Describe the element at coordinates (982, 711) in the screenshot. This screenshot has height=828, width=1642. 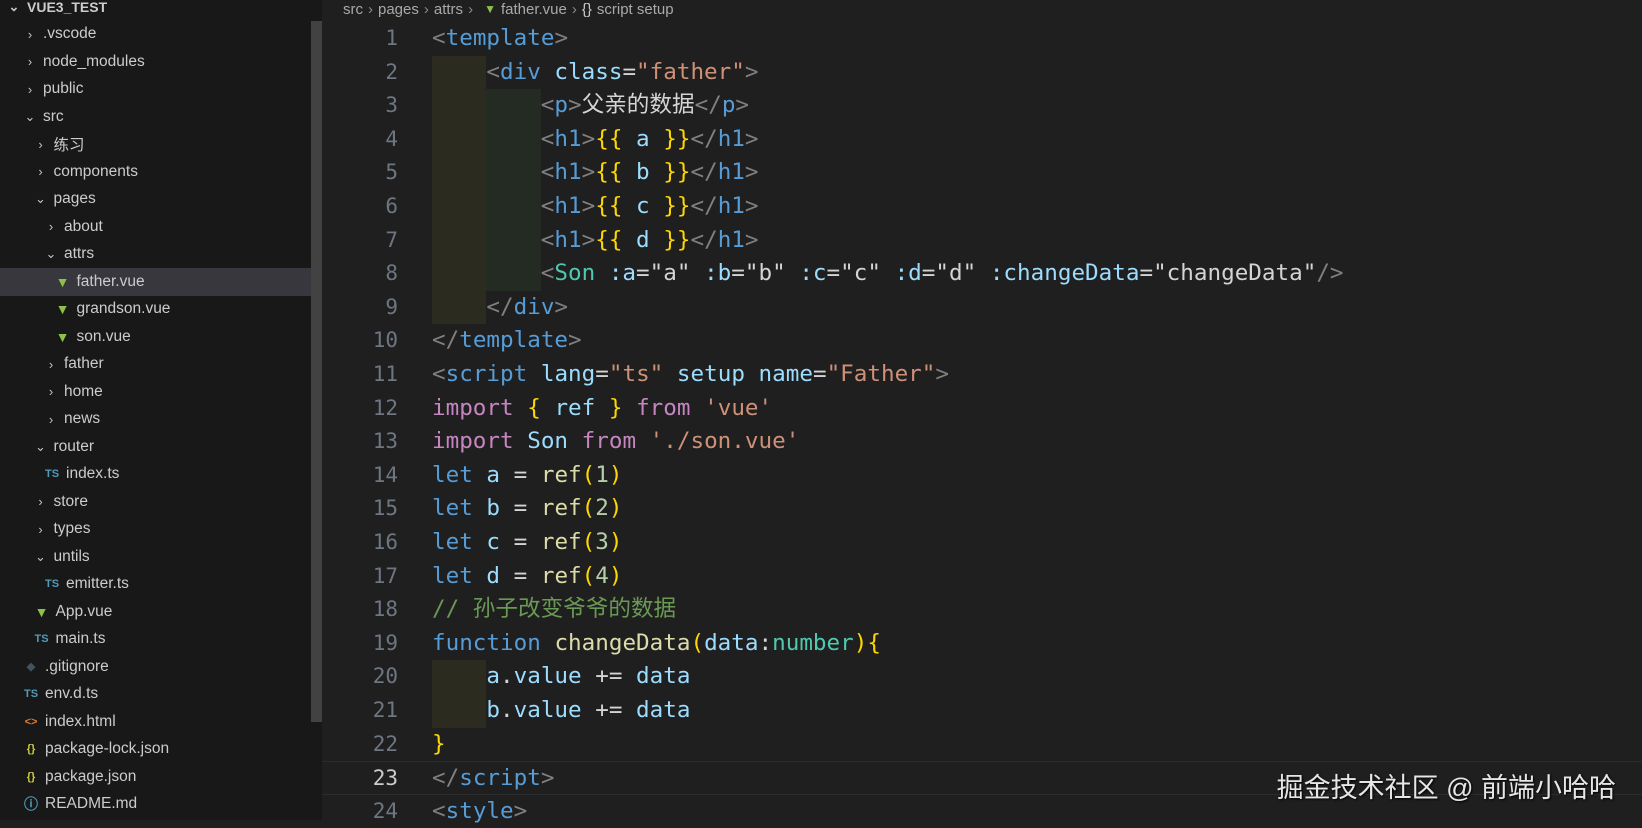
I see `code-line: 21 b.value += data` at that location.